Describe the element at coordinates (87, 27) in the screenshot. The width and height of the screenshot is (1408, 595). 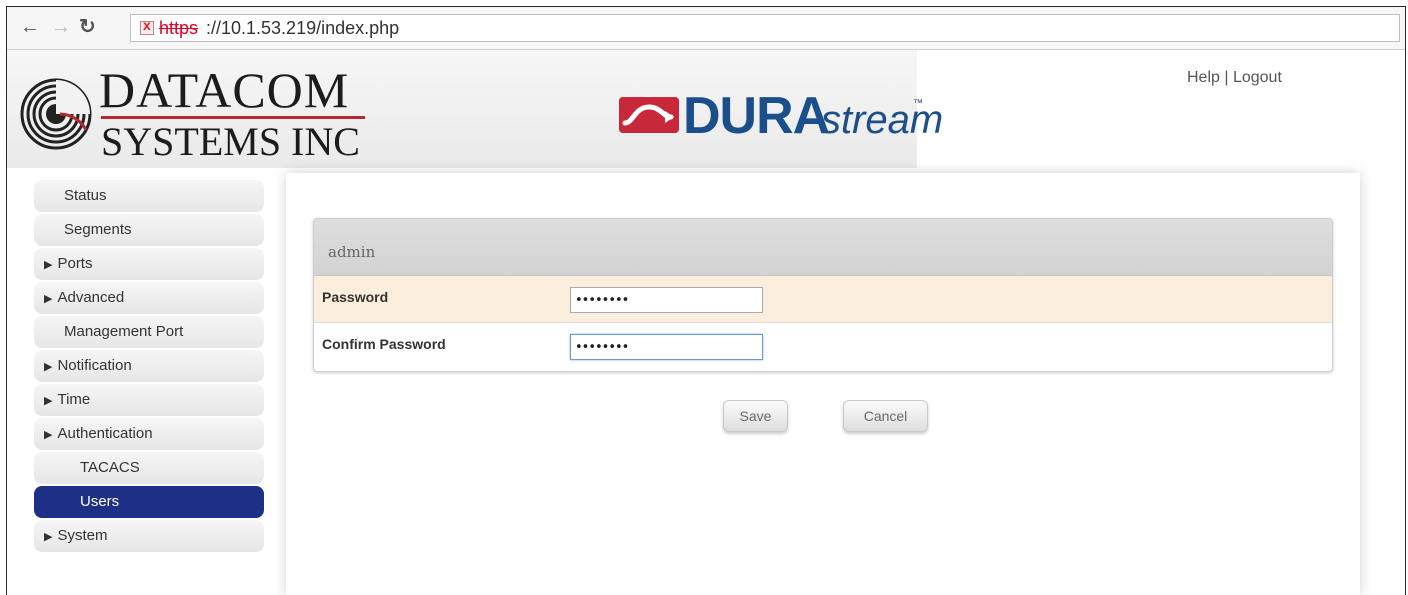
I see `reload-icon: ↻` at that location.